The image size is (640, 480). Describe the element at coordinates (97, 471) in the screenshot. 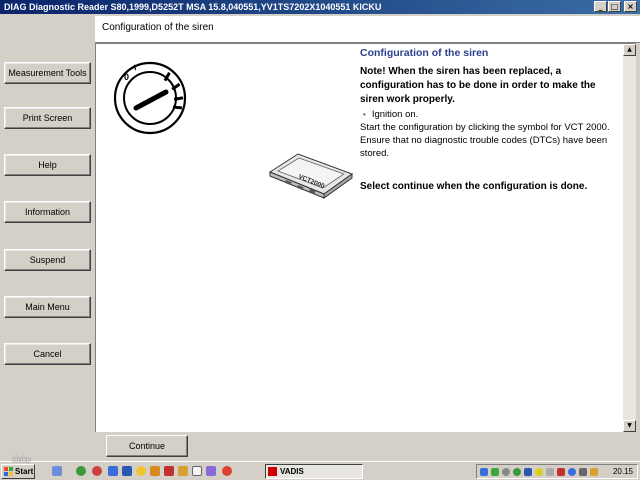

I see `quicklaunch-red-icon` at that location.